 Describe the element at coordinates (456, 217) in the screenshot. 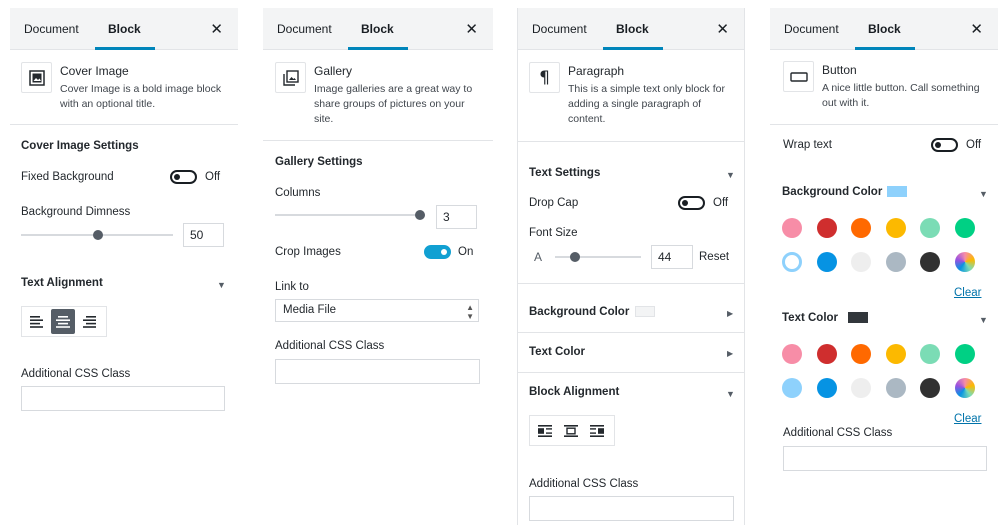

I see `columns-number-input: 3` at that location.